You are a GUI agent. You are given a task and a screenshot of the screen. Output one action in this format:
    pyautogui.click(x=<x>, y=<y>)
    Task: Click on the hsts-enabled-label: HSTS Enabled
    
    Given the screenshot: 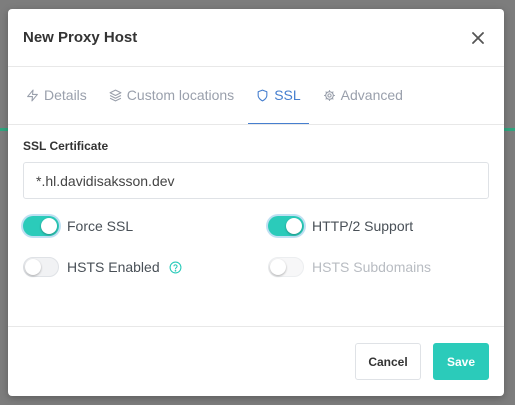 What is the action you would take?
    pyautogui.click(x=113, y=267)
    